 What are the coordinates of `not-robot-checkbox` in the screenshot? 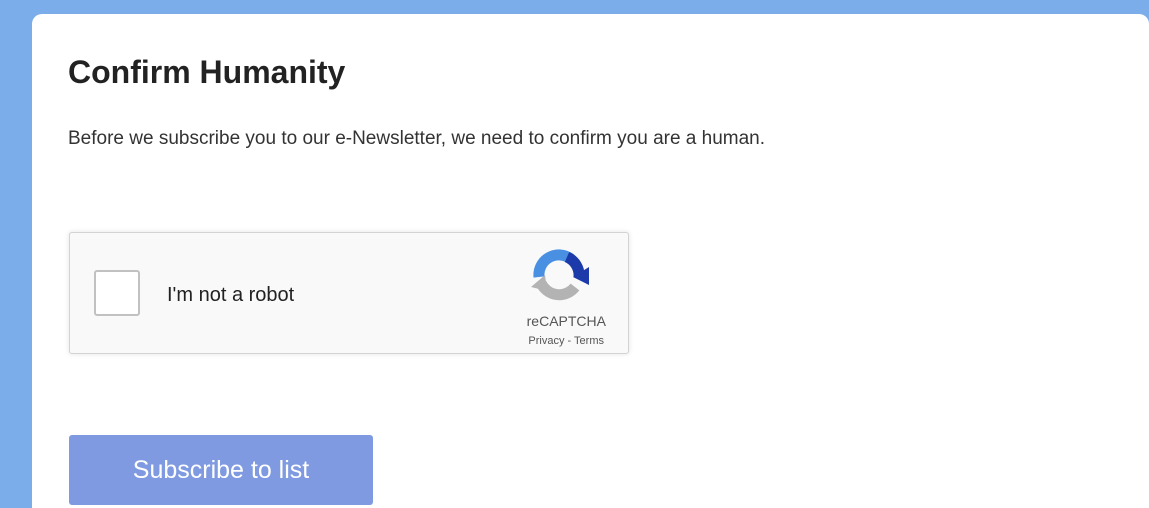 It's located at (117, 293).